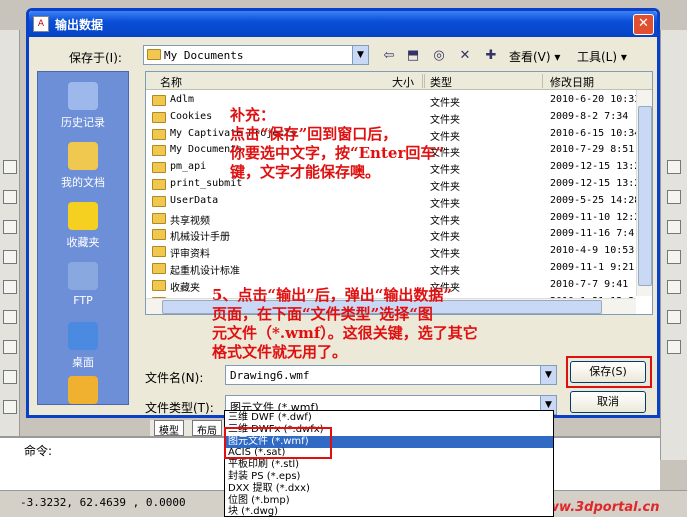  What do you see at coordinates (595, 133) in the screenshot?
I see `cell-date: 2010-6-15 10:34` at bounding box center [595, 133].